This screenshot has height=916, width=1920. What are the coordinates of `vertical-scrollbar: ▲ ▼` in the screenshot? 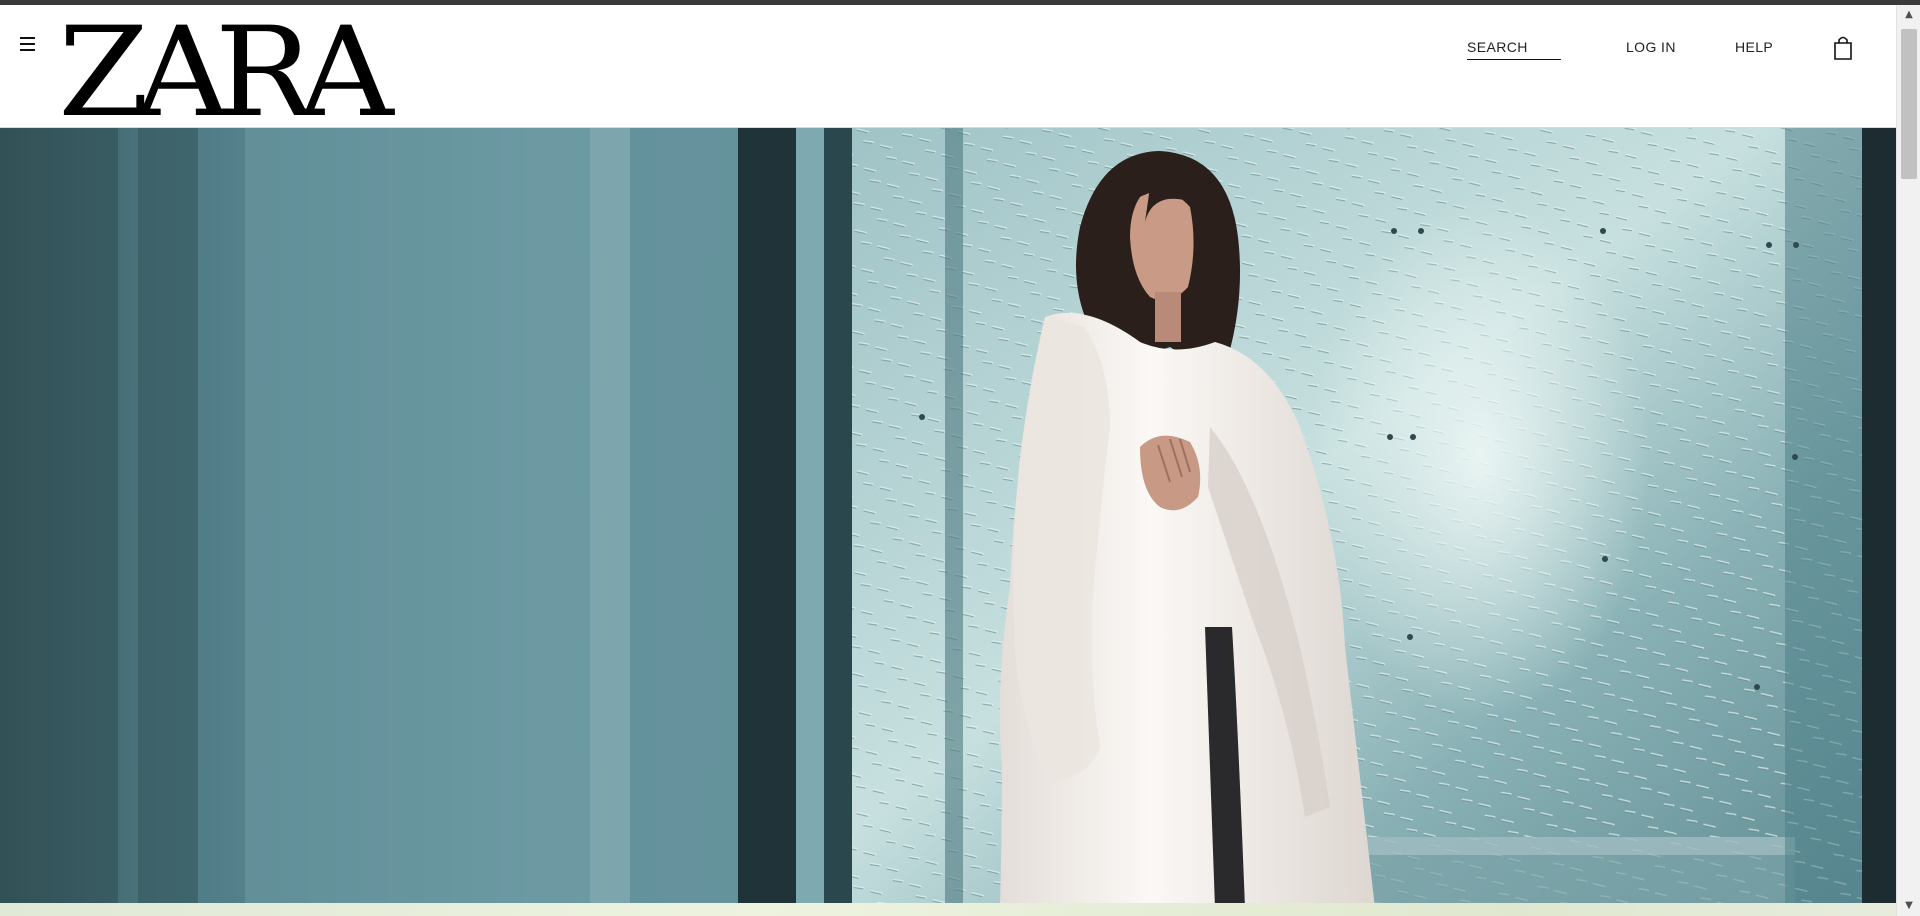 It's located at (1908, 460).